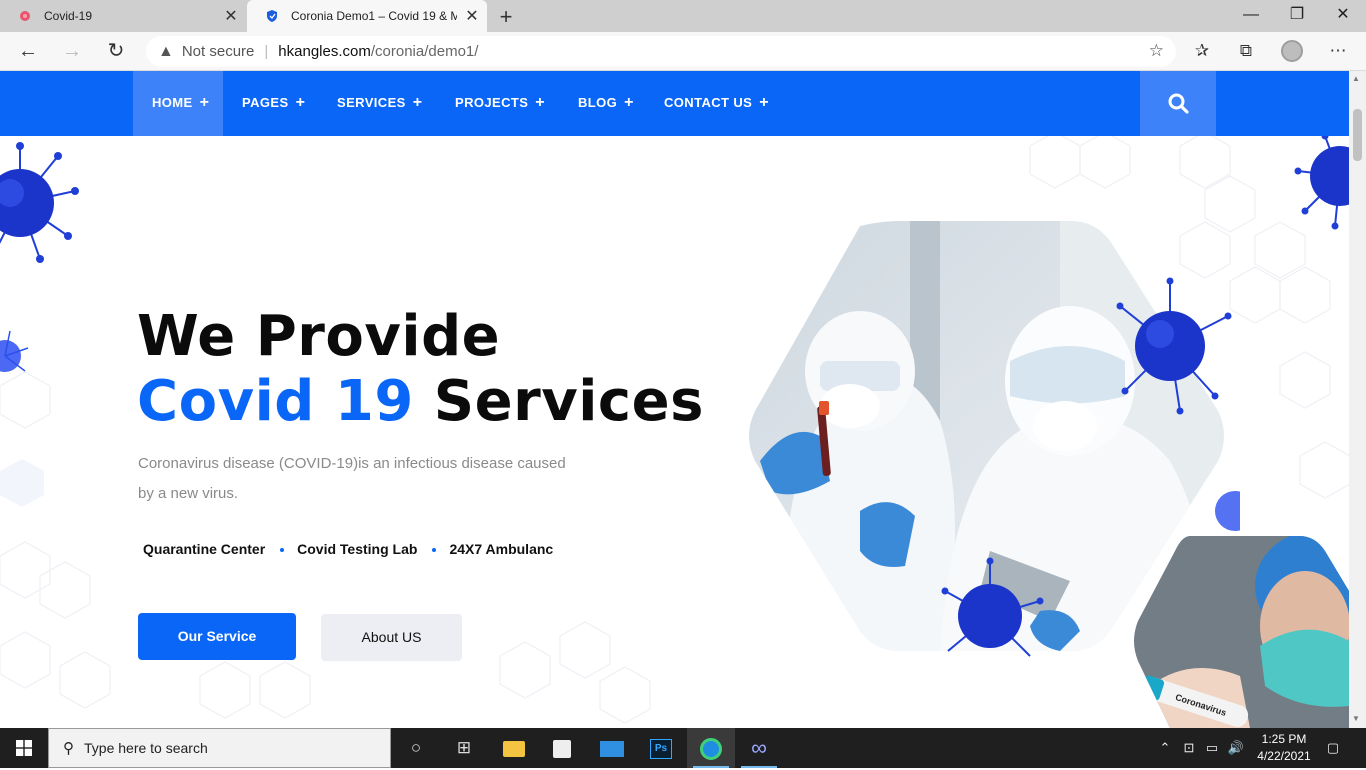 The width and height of the screenshot is (1366, 770). I want to click on battery-icon: ▭, so click(1212, 748).